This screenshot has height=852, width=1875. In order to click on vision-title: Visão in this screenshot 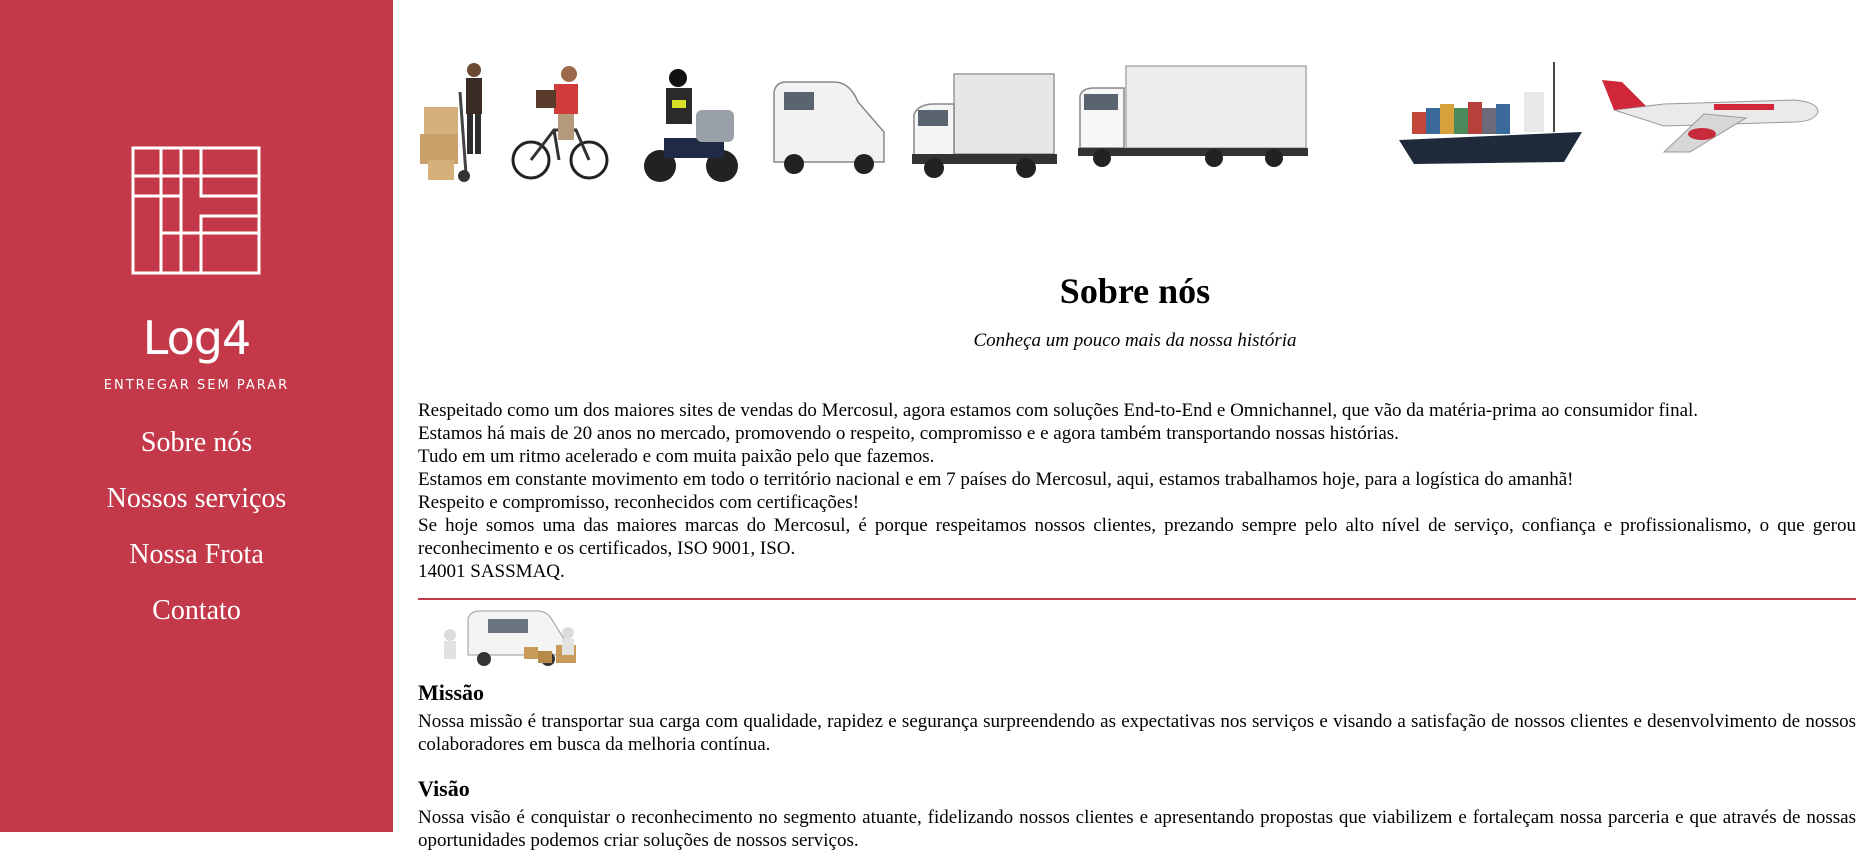, I will do `click(444, 788)`.